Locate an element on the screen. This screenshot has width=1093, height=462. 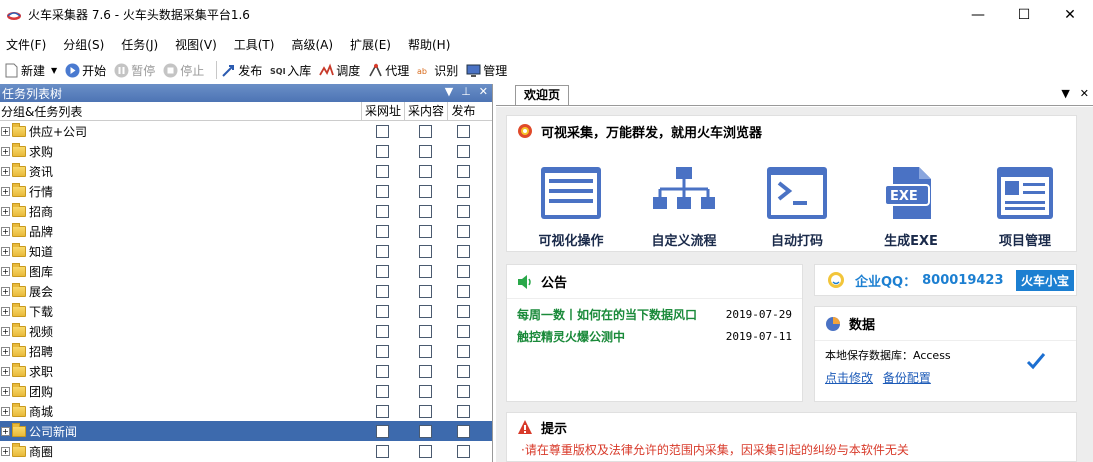
task-group-row: + 品牌 is located at coordinates (246, 231).